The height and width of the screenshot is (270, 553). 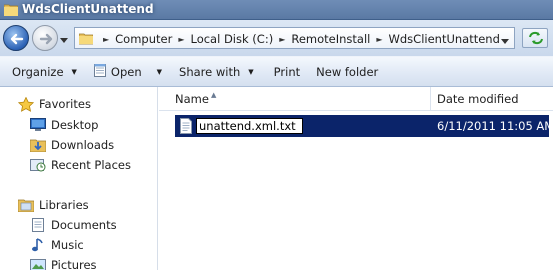 I want to click on new-folder-button: New folder, so click(x=347, y=71).